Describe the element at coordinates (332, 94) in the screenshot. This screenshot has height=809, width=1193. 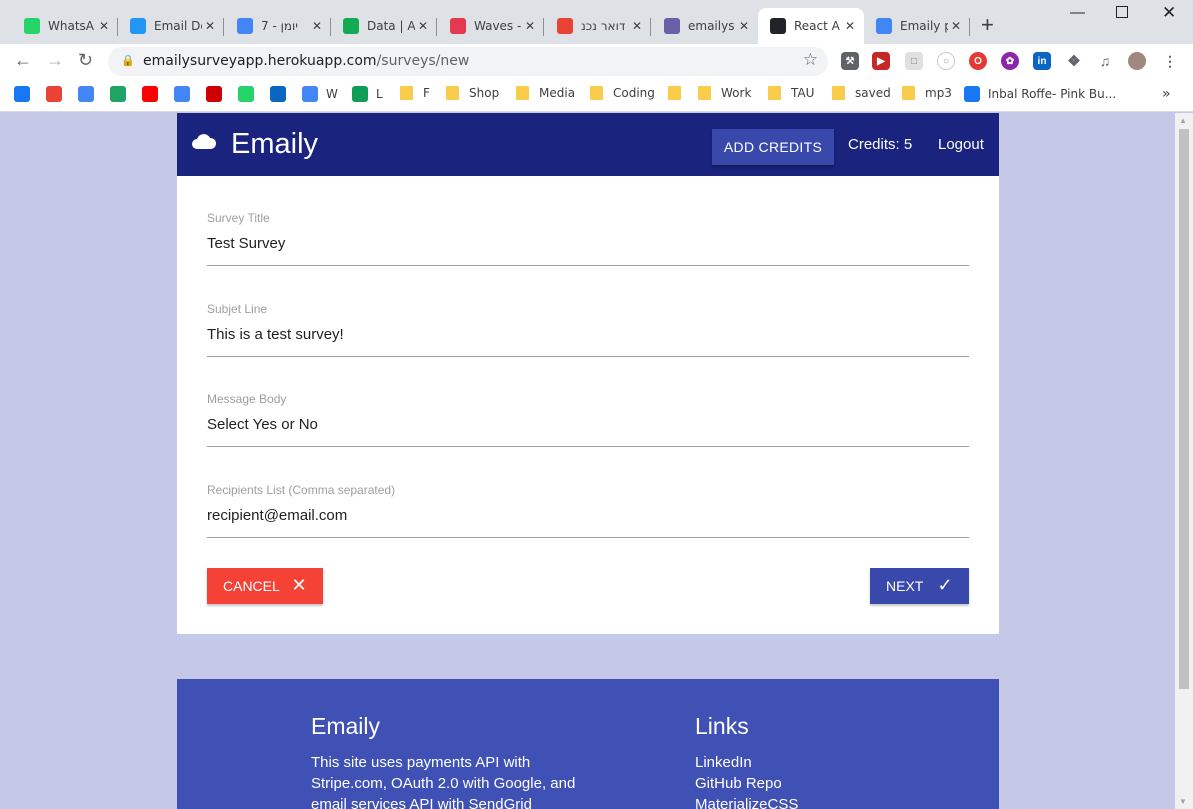
I see `bookmark-label: W` at that location.